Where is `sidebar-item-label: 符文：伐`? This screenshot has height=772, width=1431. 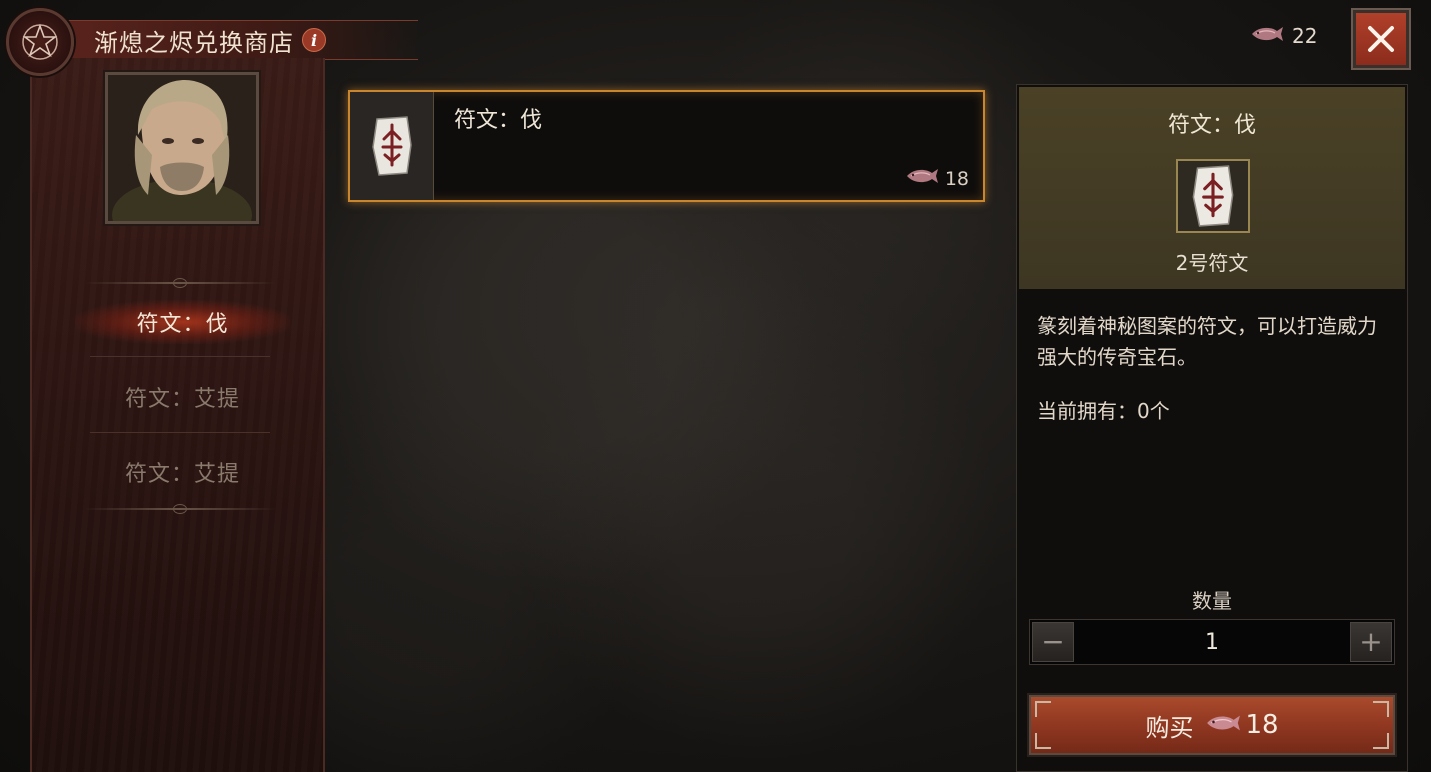
sidebar-item-label: 符文：伐 is located at coordinates (182, 324).